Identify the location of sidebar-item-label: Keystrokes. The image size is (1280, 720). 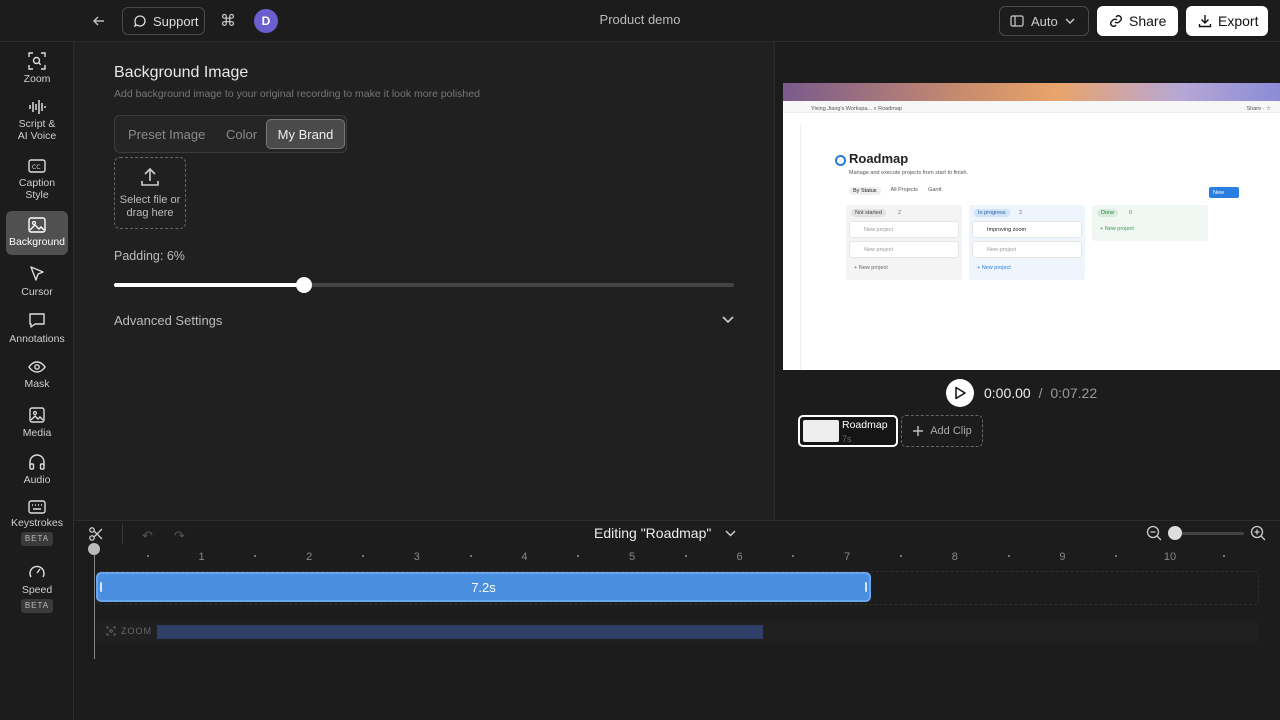
(37, 523).